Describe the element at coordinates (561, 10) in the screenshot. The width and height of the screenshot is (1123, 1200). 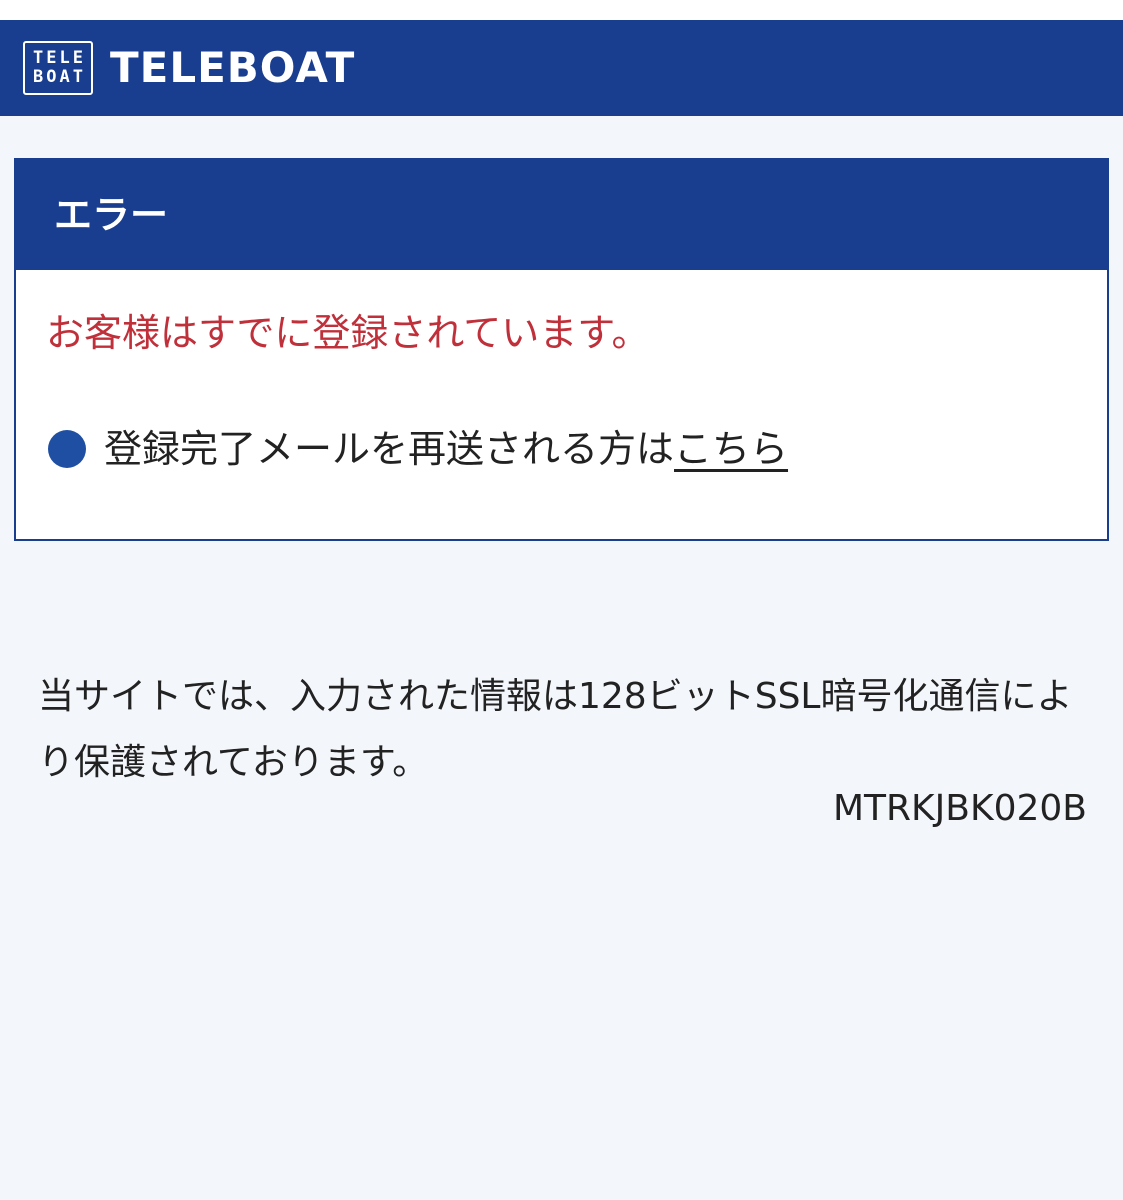
I see `top-strip` at that location.